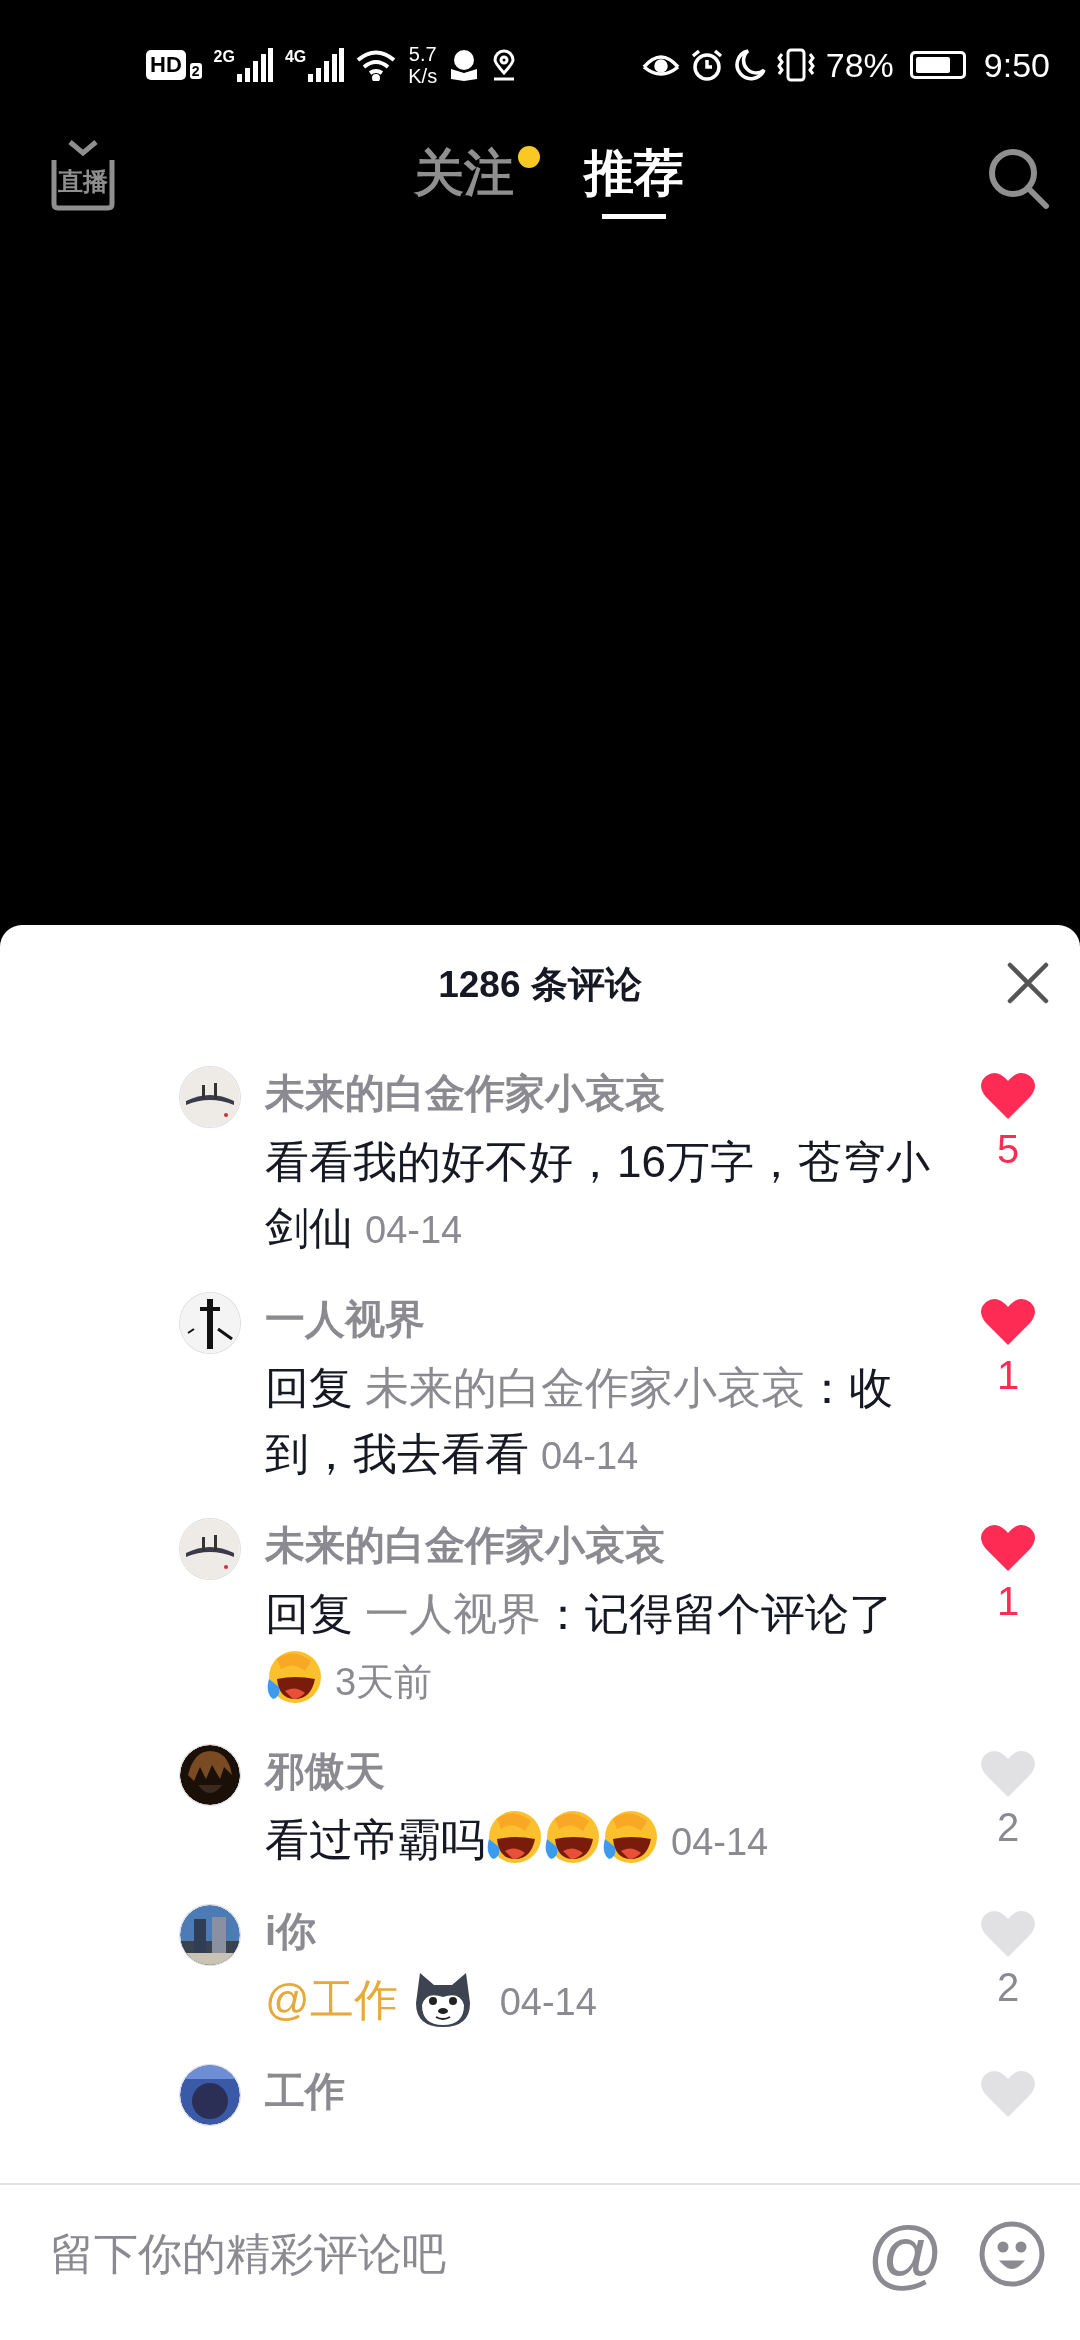 Image resolution: width=1080 pixels, height=2340 pixels. What do you see at coordinates (423, 76) in the screenshot?
I see `speed-unit: K/s` at bounding box center [423, 76].